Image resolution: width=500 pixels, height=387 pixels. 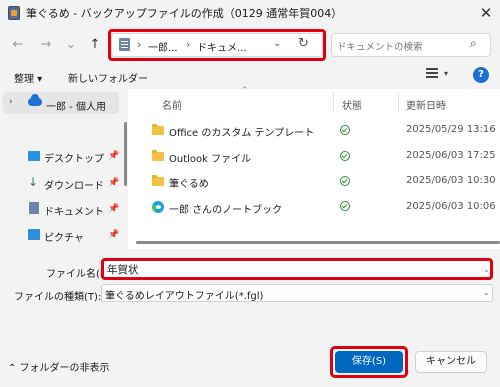 I want to click on file-name: 一郎 さんのノートブック, so click(x=225, y=208).